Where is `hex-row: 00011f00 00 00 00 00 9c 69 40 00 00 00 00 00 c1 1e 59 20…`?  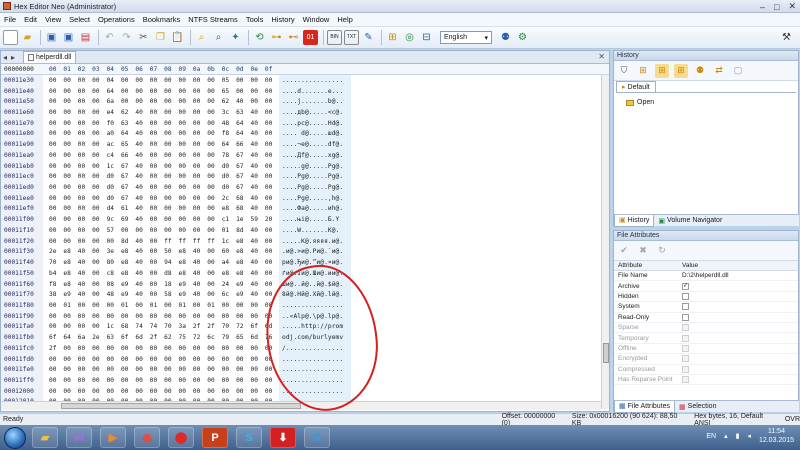 hex-row: 00011f00 00 00 00 00 9c 69 40 00 00 00 00 00 c1 1e 59 20… is located at coordinates (301, 220).